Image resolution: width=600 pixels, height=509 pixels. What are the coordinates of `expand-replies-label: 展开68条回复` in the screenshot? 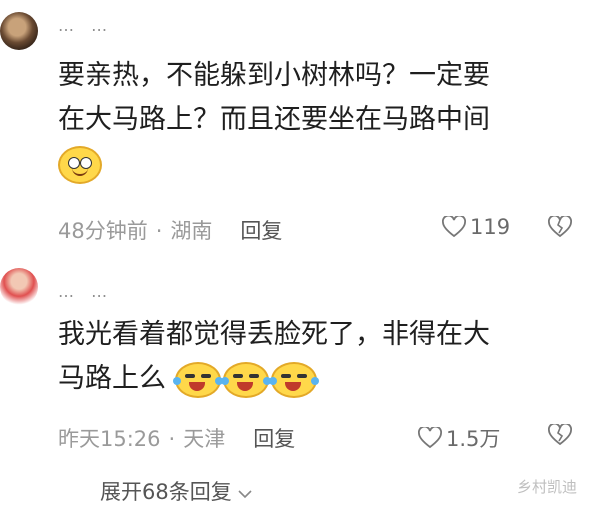 It's located at (166, 492).